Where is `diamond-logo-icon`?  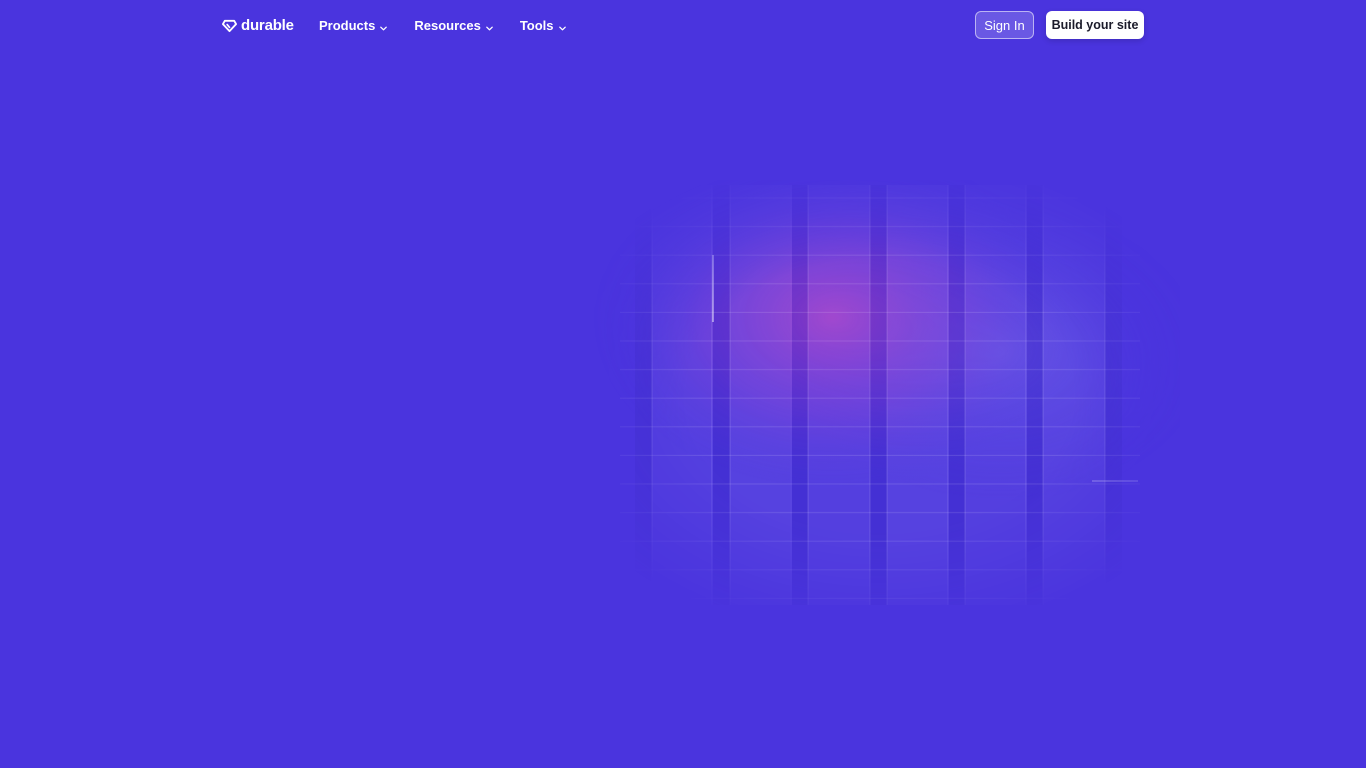 diamond-logo-icon is located at coordinates (229, 25).